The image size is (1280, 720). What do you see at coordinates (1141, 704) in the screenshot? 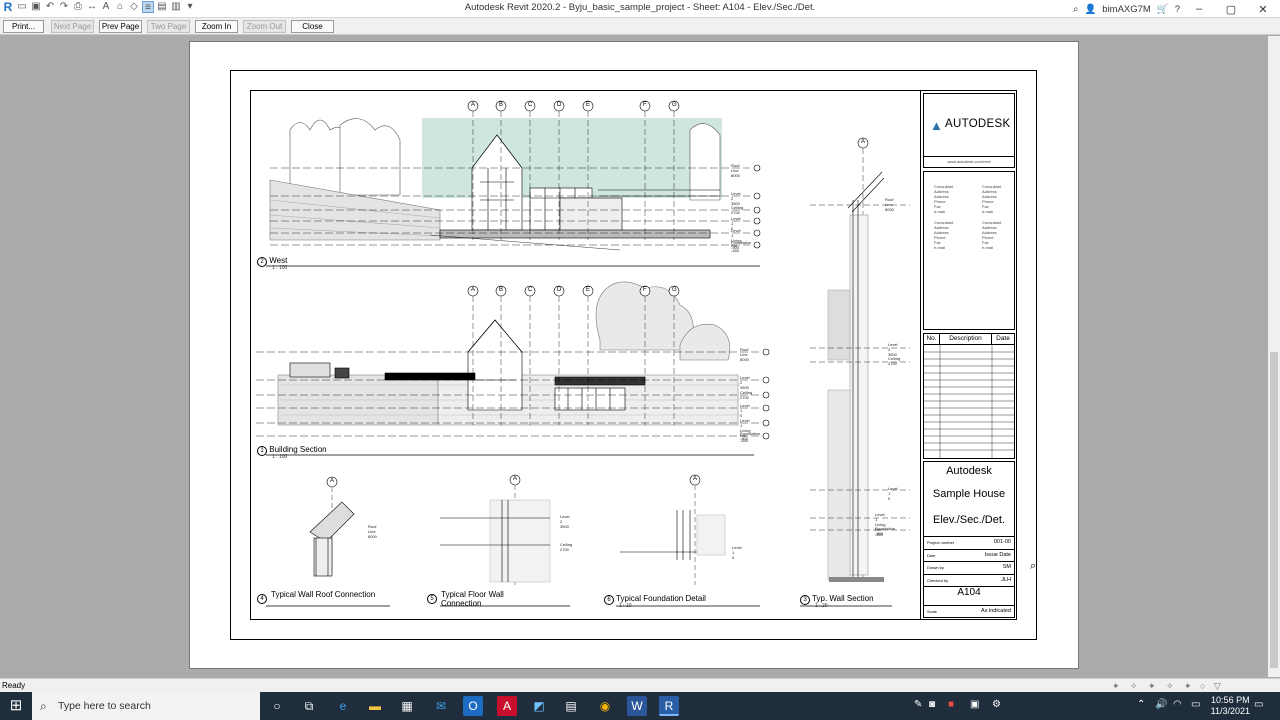
I see `show-hidden-icons: ⌃` at bounding box center [1141, 704].